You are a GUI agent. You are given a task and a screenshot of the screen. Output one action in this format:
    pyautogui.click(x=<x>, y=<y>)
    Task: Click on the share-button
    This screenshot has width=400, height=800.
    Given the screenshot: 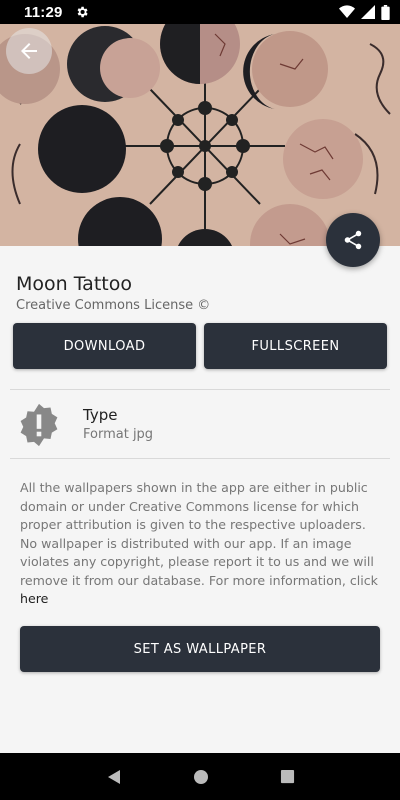 What is the action you would take?
    pyautogui.click(x=353, y=240)
    